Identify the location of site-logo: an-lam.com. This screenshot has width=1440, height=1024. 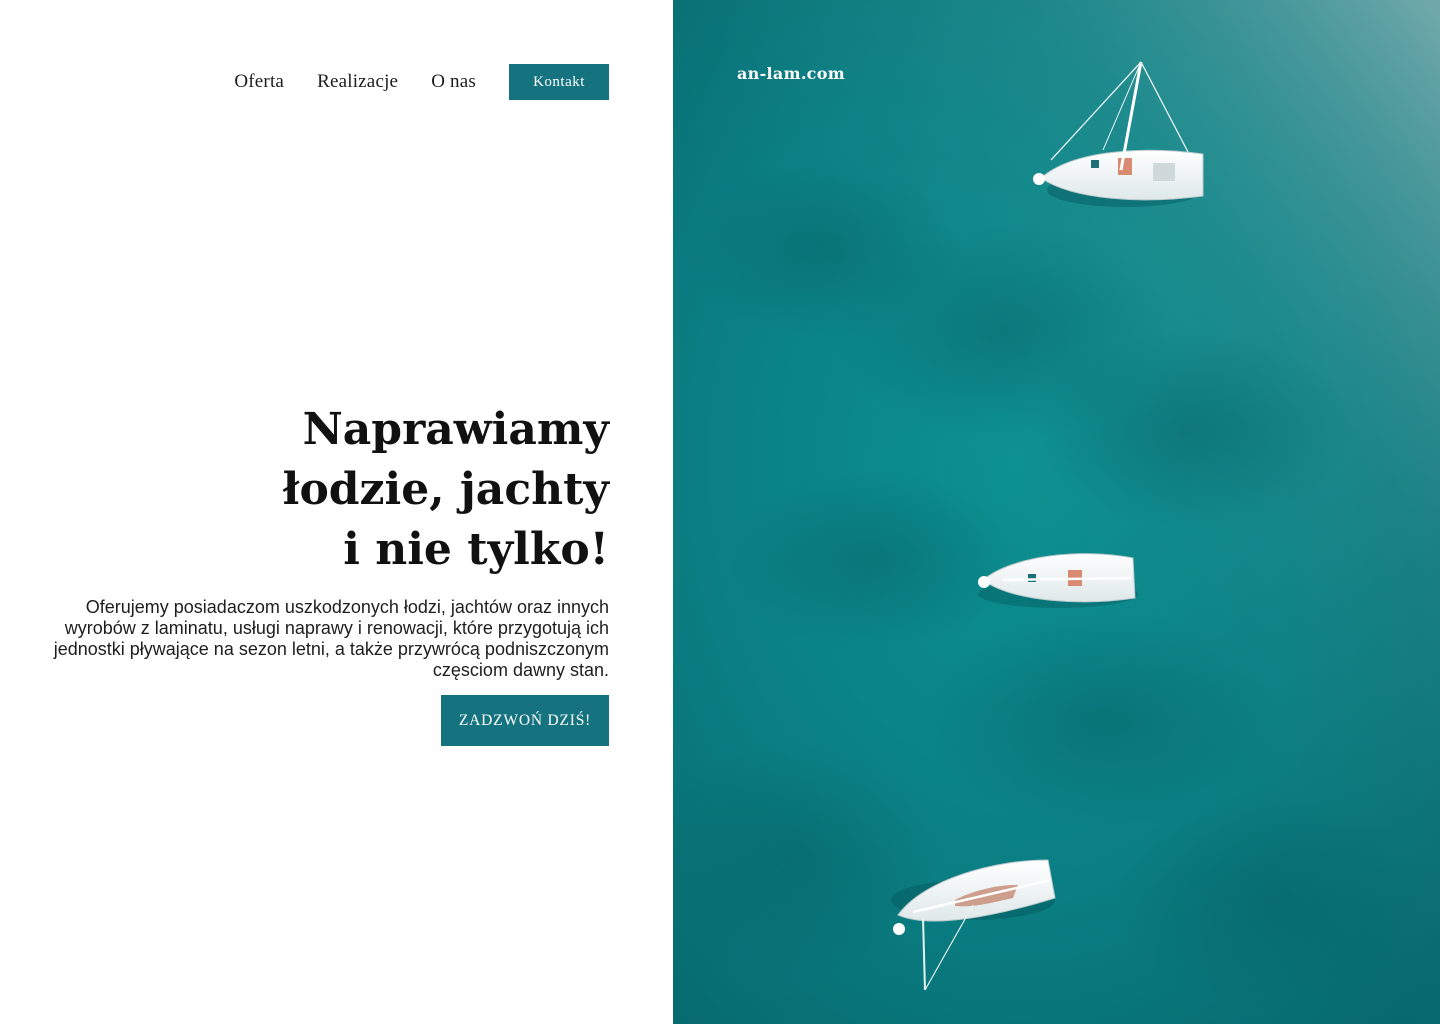
(791, 73).